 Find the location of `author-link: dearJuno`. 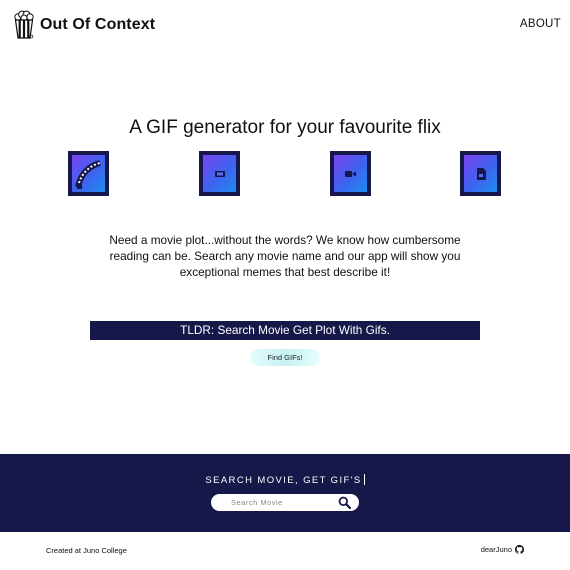

author-link: dearJuno is located at coordinates (502, 549).